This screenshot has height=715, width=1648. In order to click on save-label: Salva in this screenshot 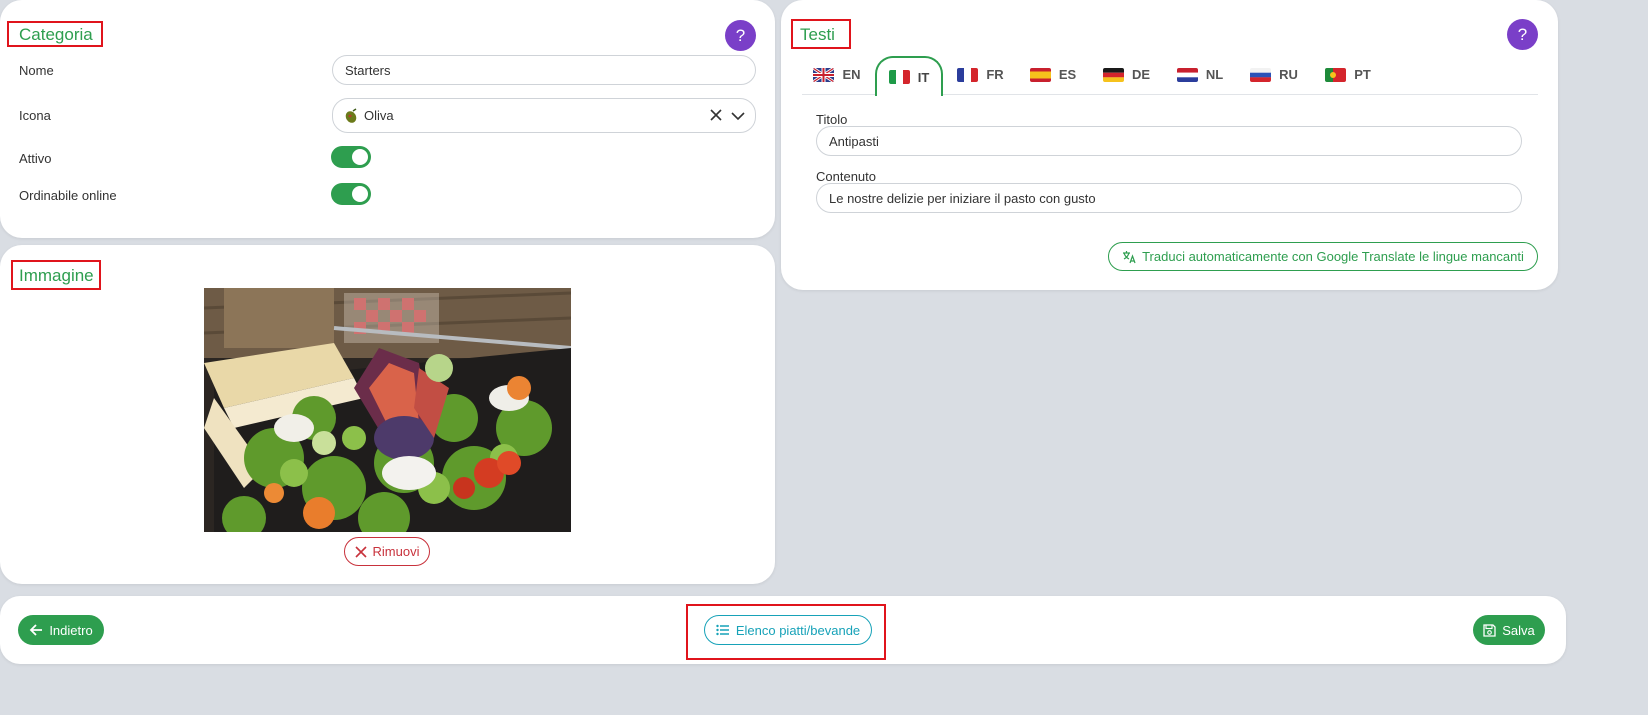, I will do `click(1518, 630)`.